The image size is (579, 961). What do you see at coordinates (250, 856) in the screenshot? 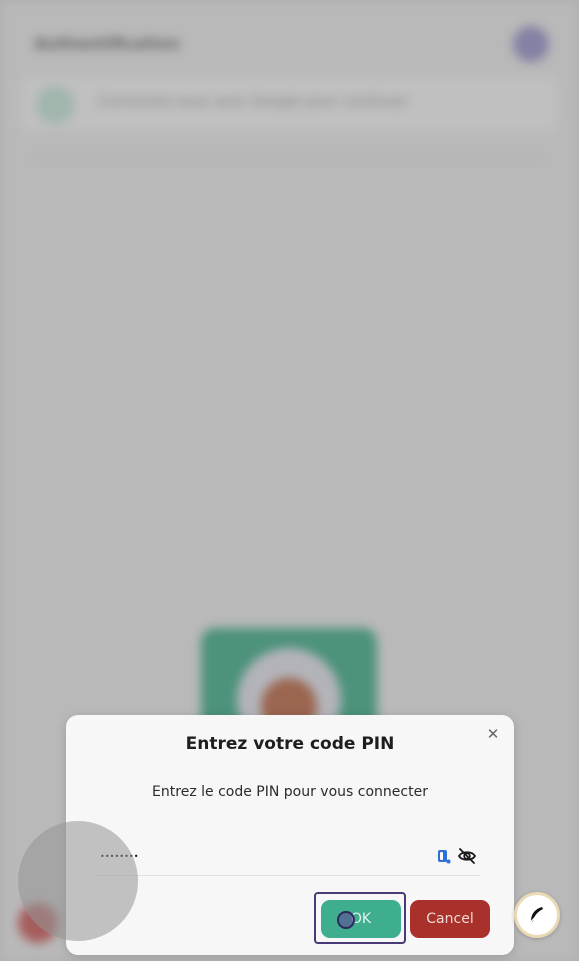
I see `pin-input` at bounding box center [250, 856].